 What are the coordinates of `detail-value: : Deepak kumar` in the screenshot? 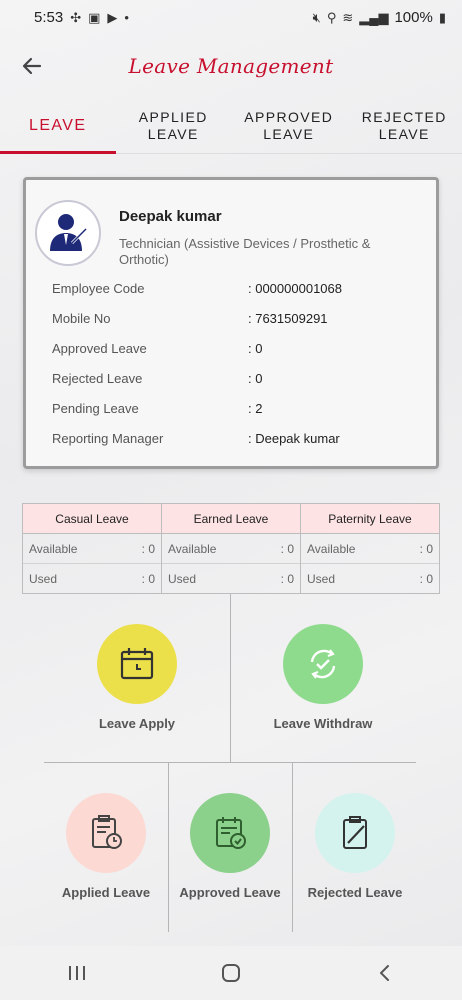 It's located at (294, 438).